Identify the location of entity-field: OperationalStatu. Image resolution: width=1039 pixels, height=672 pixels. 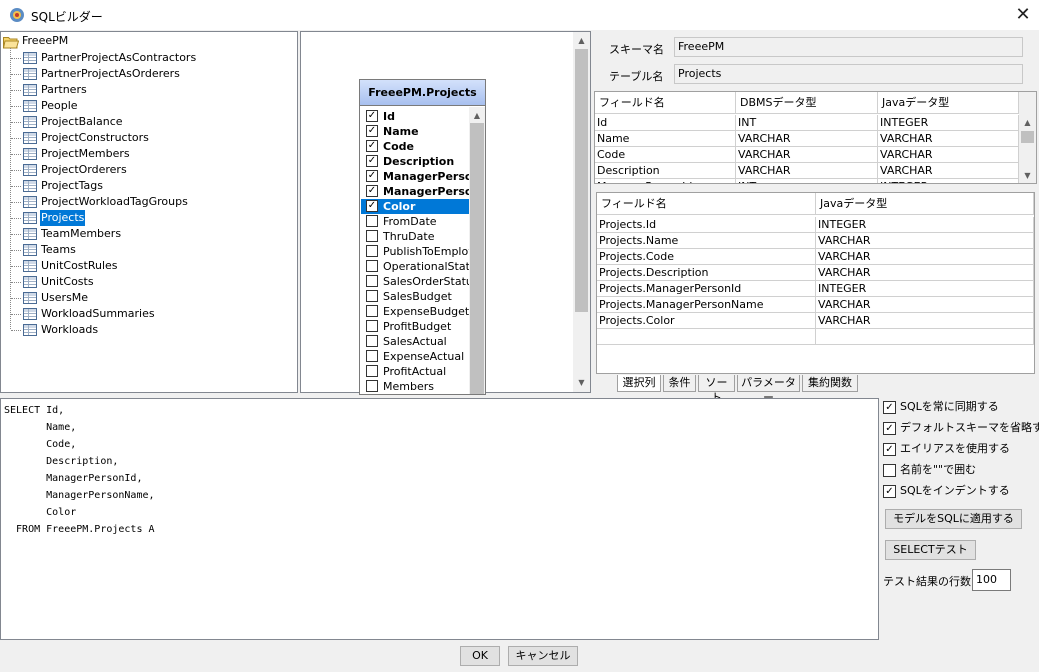
(415, 266).